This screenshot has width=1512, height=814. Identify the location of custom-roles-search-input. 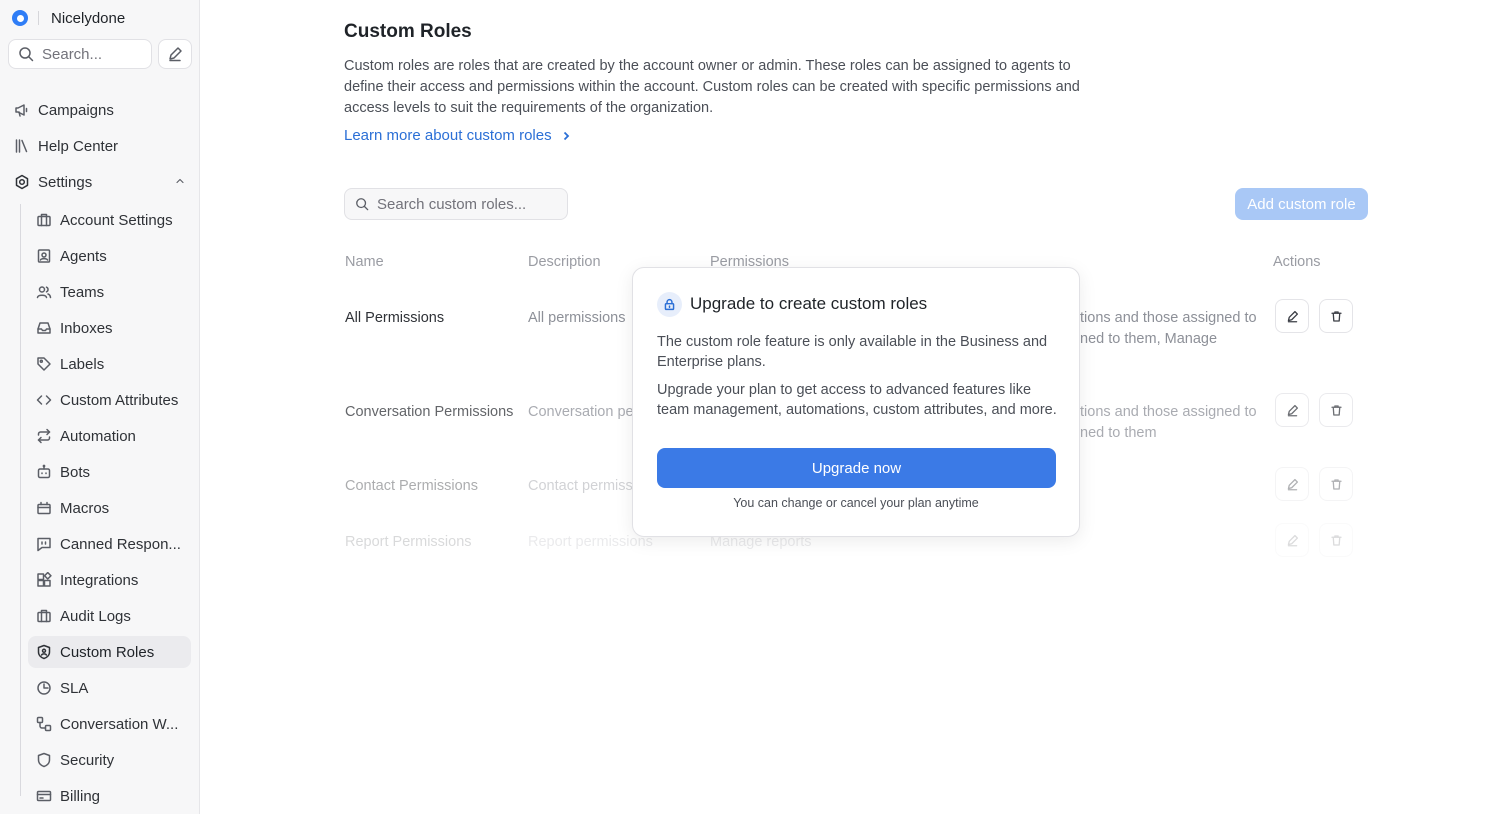
(462, 204).